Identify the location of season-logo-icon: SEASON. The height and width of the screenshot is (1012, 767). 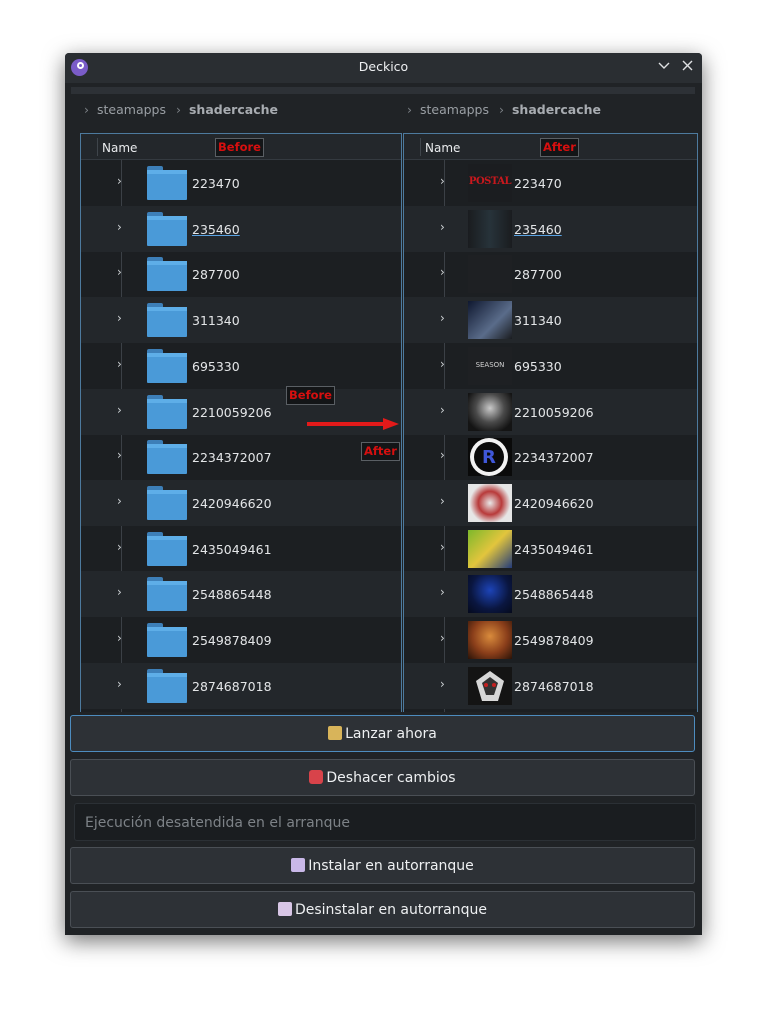
(490, 365).